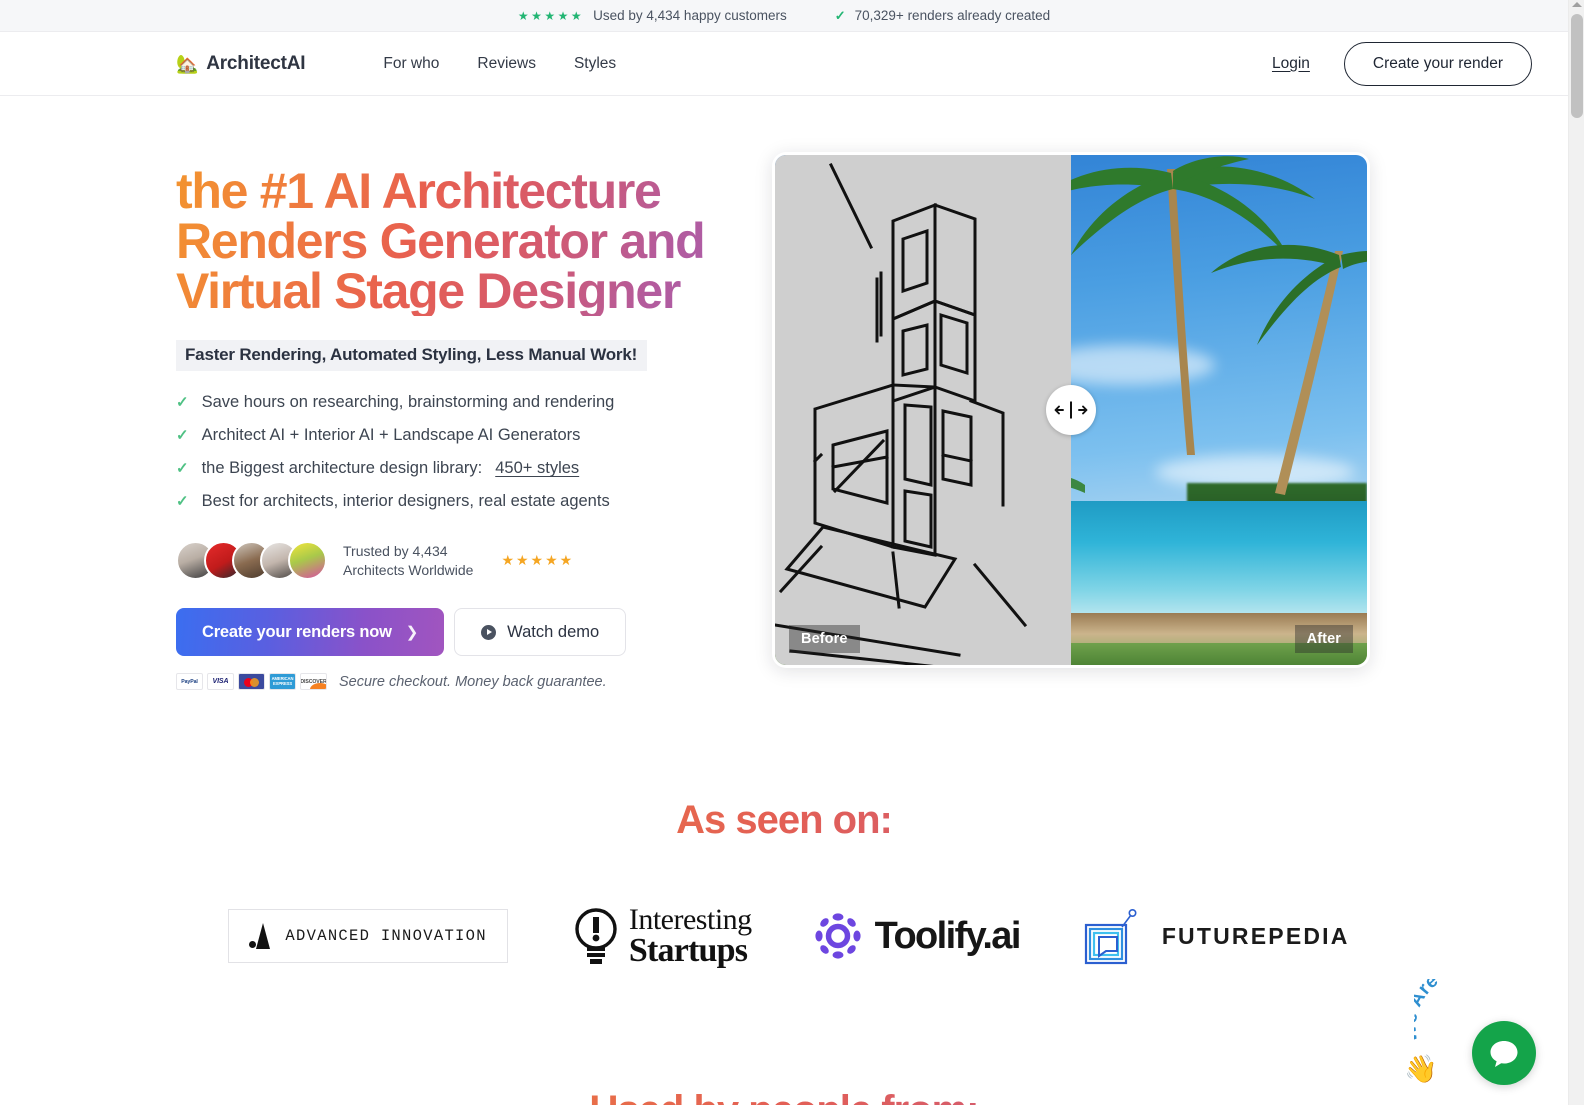 This screenshot has height=1105, width=1584. I want to click on left-right-arrows-icon, so click(1071, 410).